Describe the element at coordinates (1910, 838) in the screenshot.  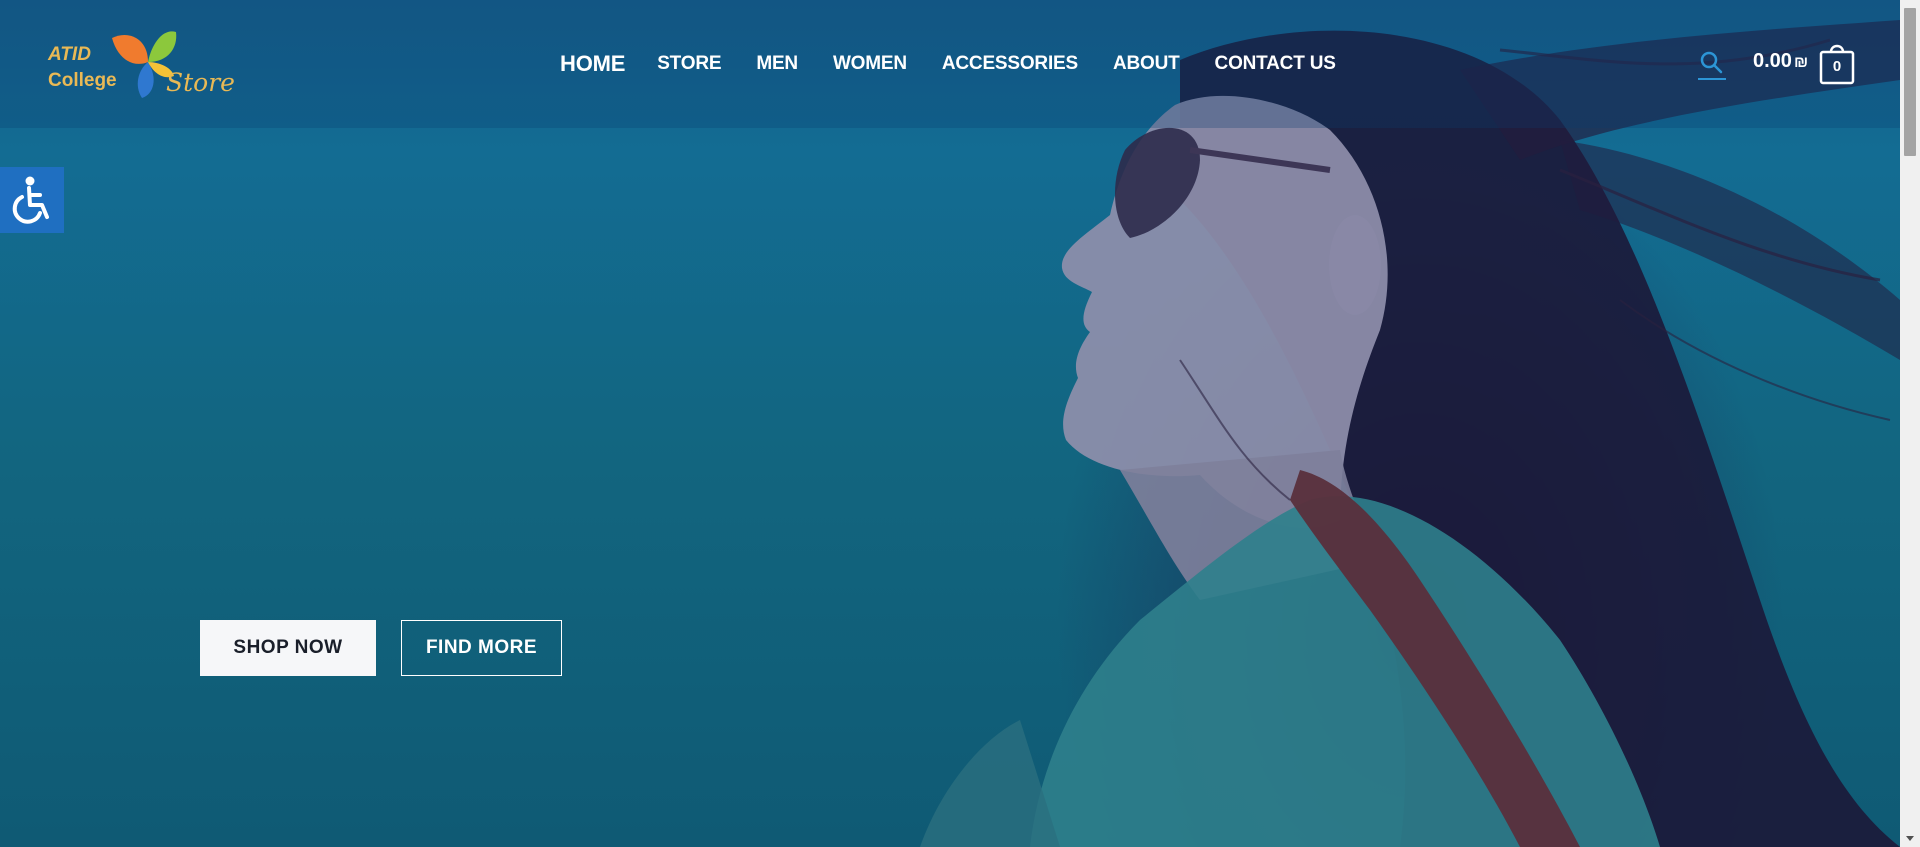
I see `scroll-down-arrow-icon` at that location.